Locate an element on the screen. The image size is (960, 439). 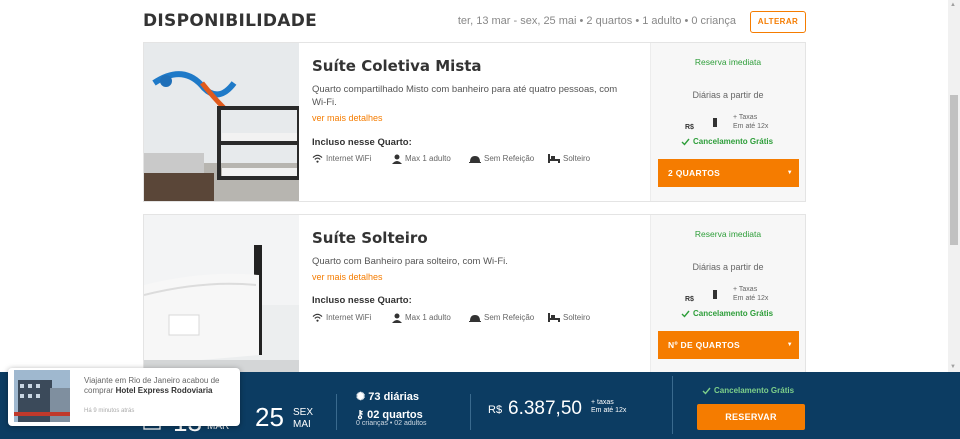
room-title: Suíte Coletiva Mista is located at coordinates (397, 66).